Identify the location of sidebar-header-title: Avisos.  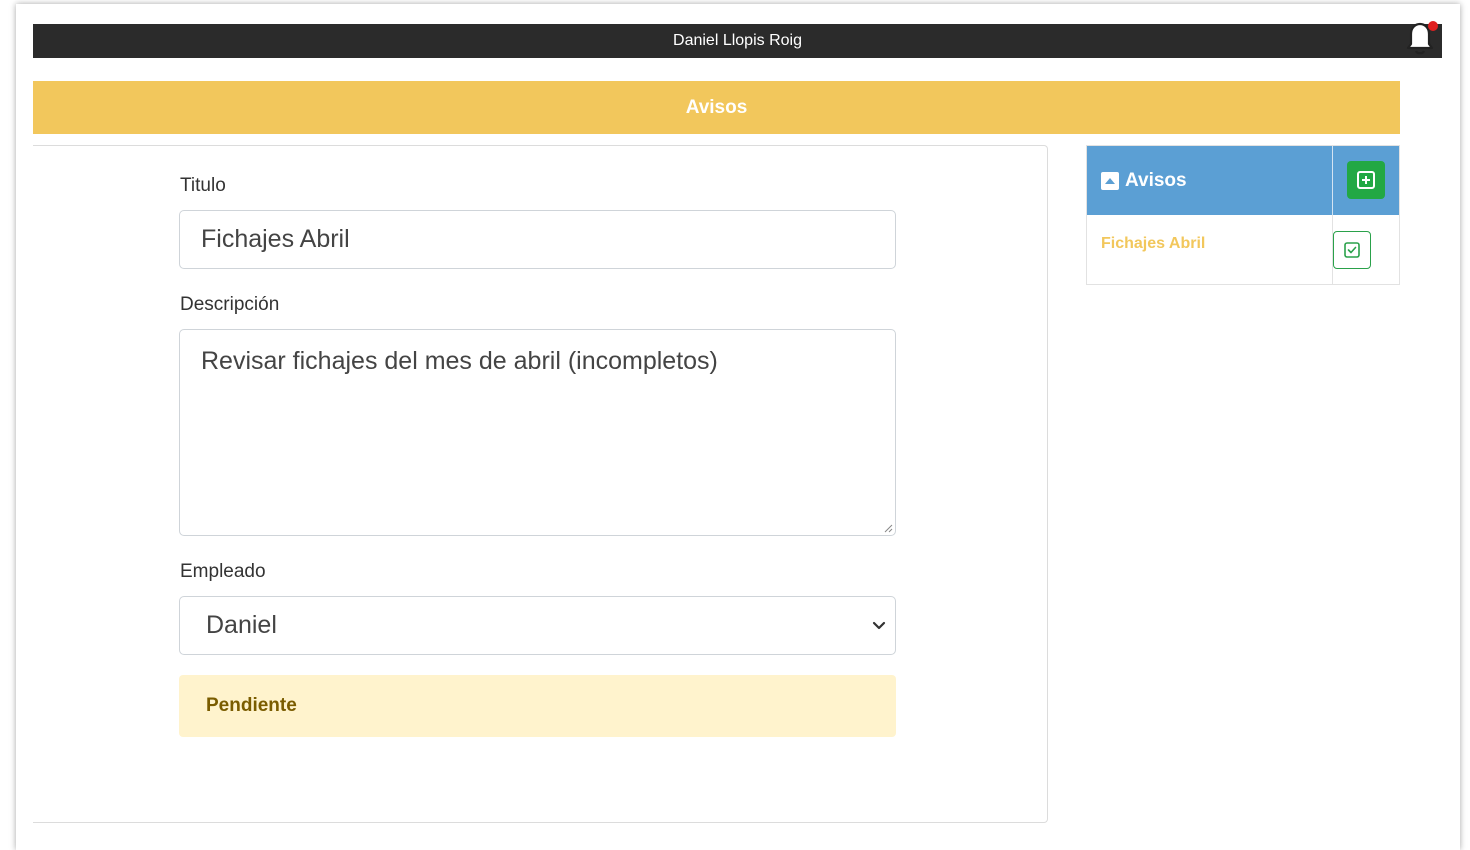
(1144, 180).